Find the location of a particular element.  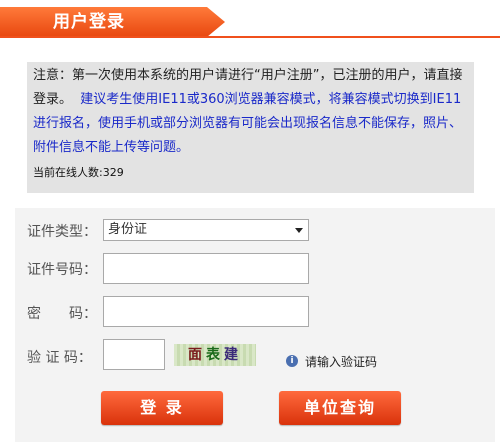

password-input is located at coordinates (206, 311).